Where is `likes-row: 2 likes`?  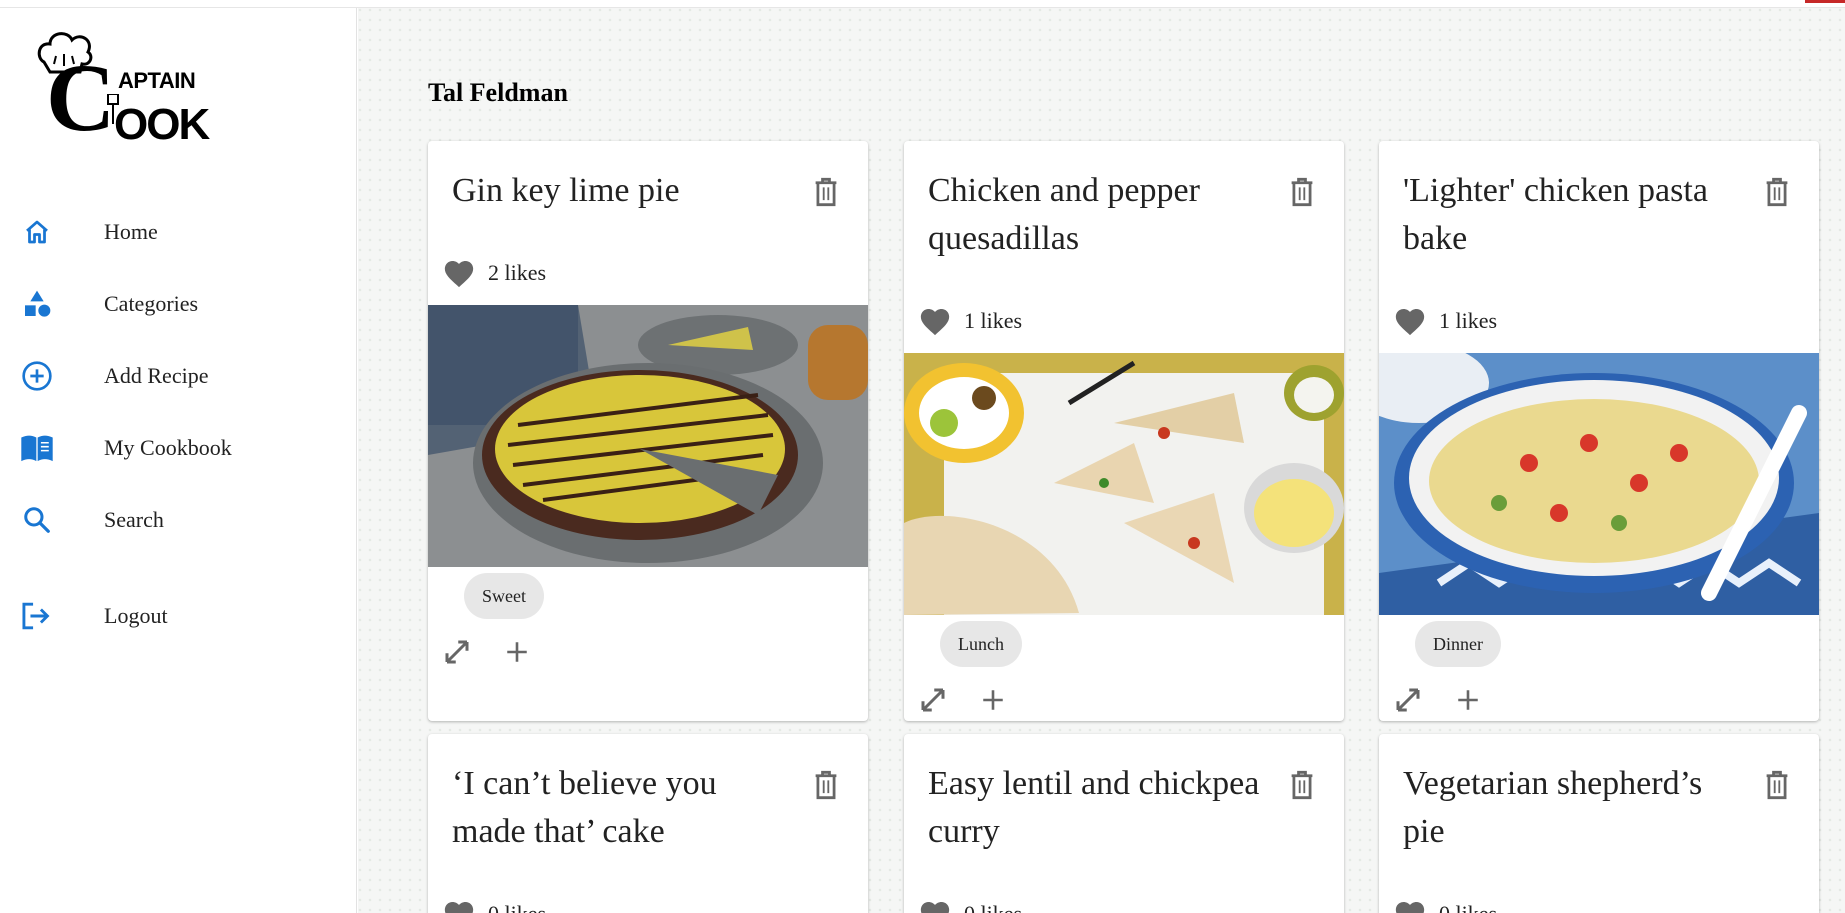
likes-row: 2 likes is located at coordinates (494, 273).